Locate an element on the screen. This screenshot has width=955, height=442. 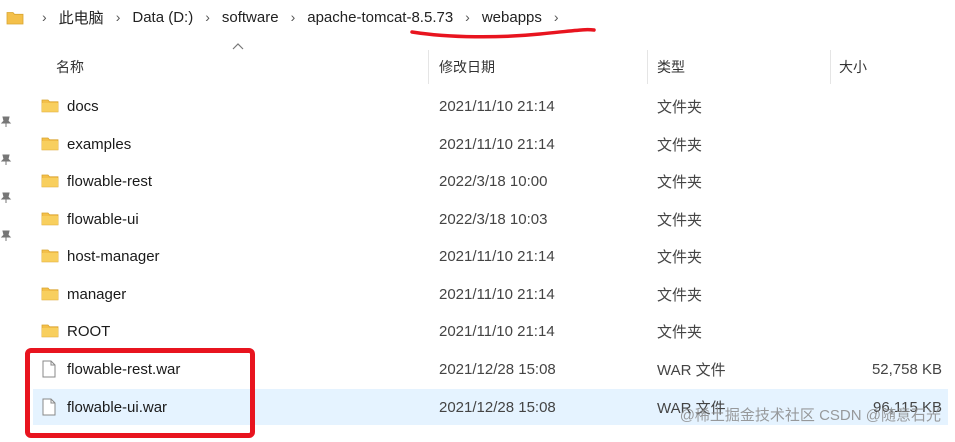
list-item: flowable-ui 2022/3/18 10:03 文件夹 is located at coordinates (490, 219).